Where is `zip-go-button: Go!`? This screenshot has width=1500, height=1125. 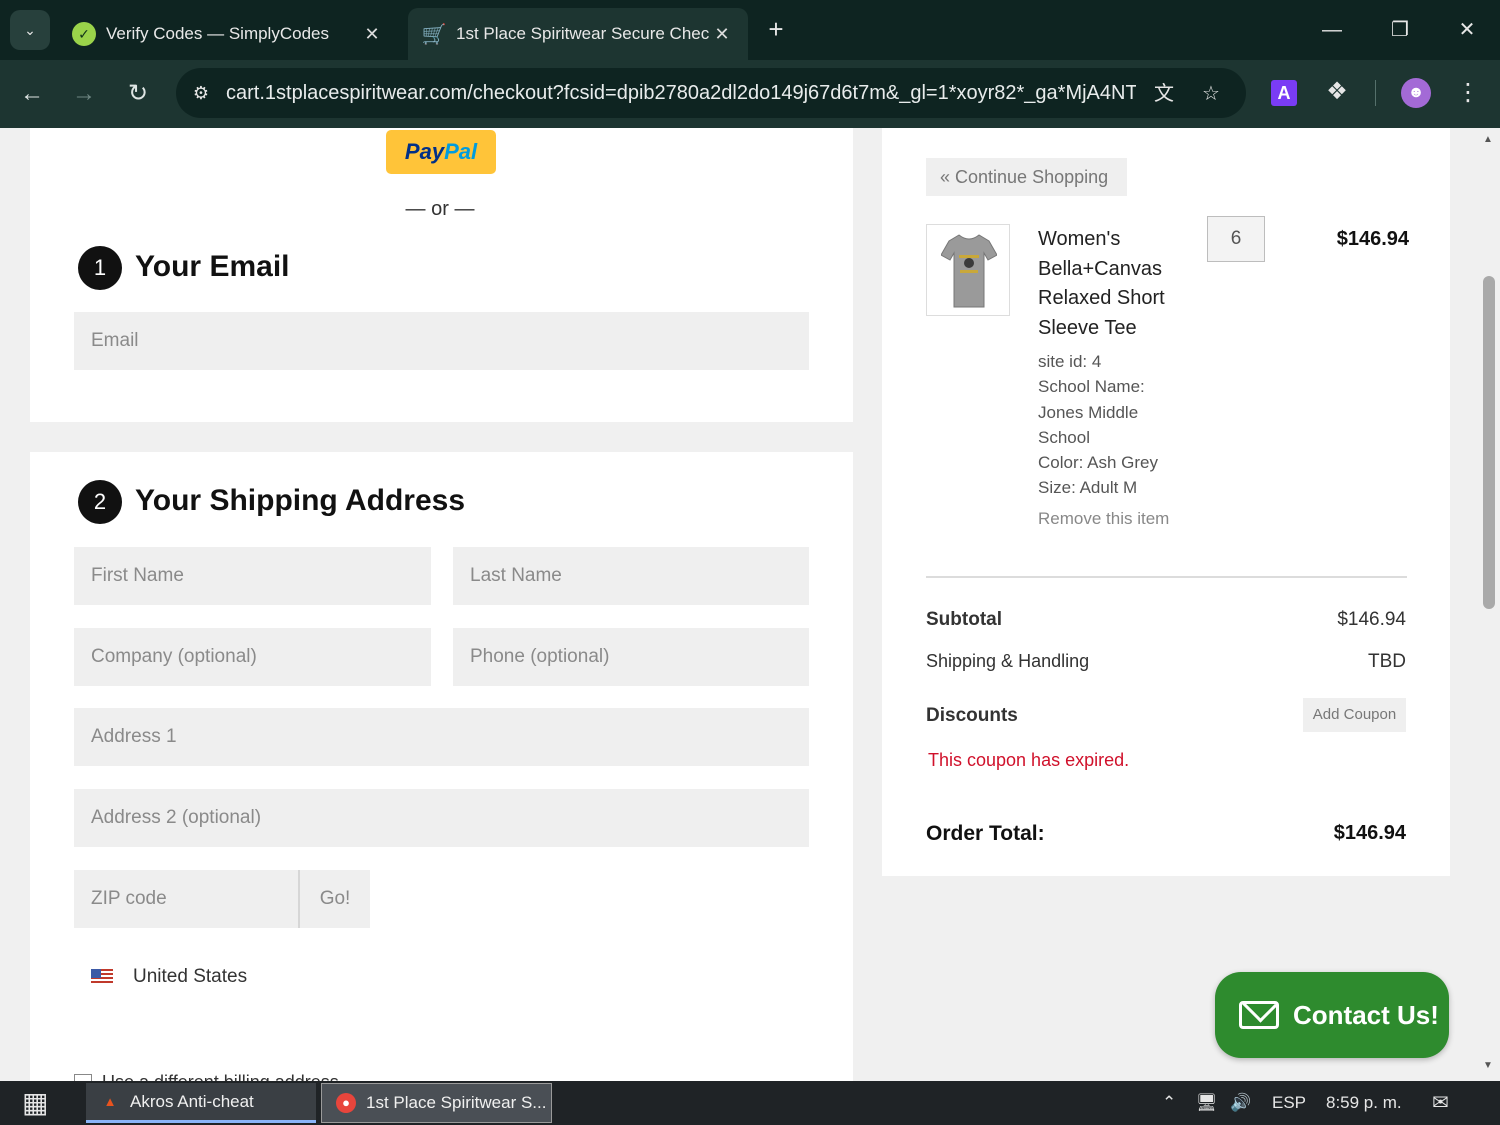
zip-go-button: Go! is located at coordinates (334, 899).